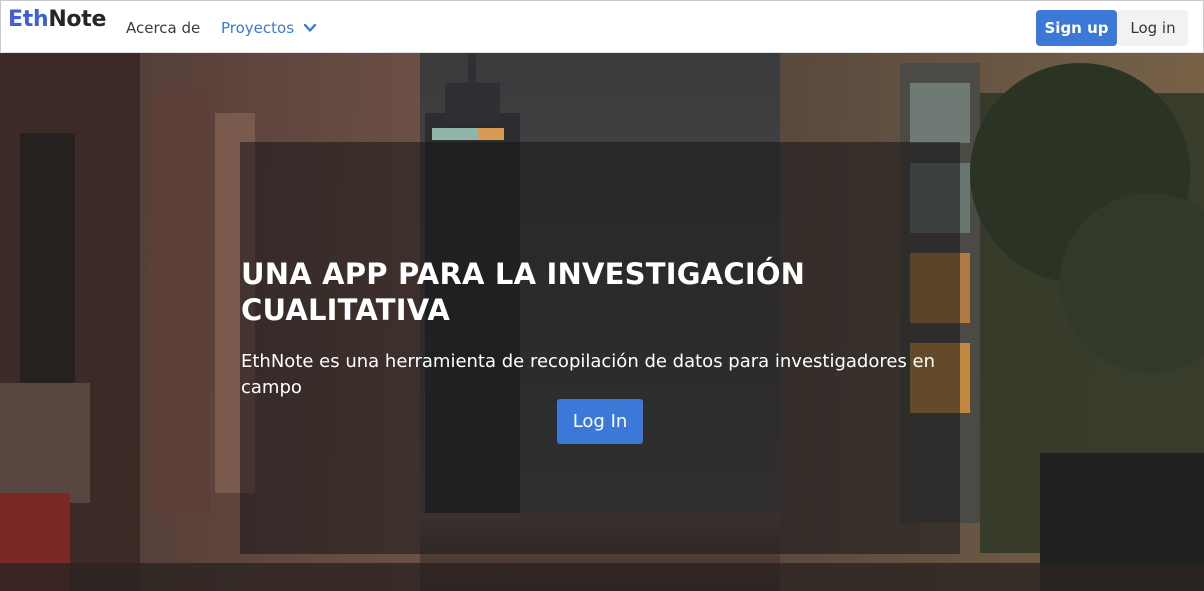 This screenshot has width=1204, height=591. What do you see at coordinates (346, 310) in the screenshot?
I see `hero-title-line-2: CUALITATIVA` at bounding box center [346, 310].